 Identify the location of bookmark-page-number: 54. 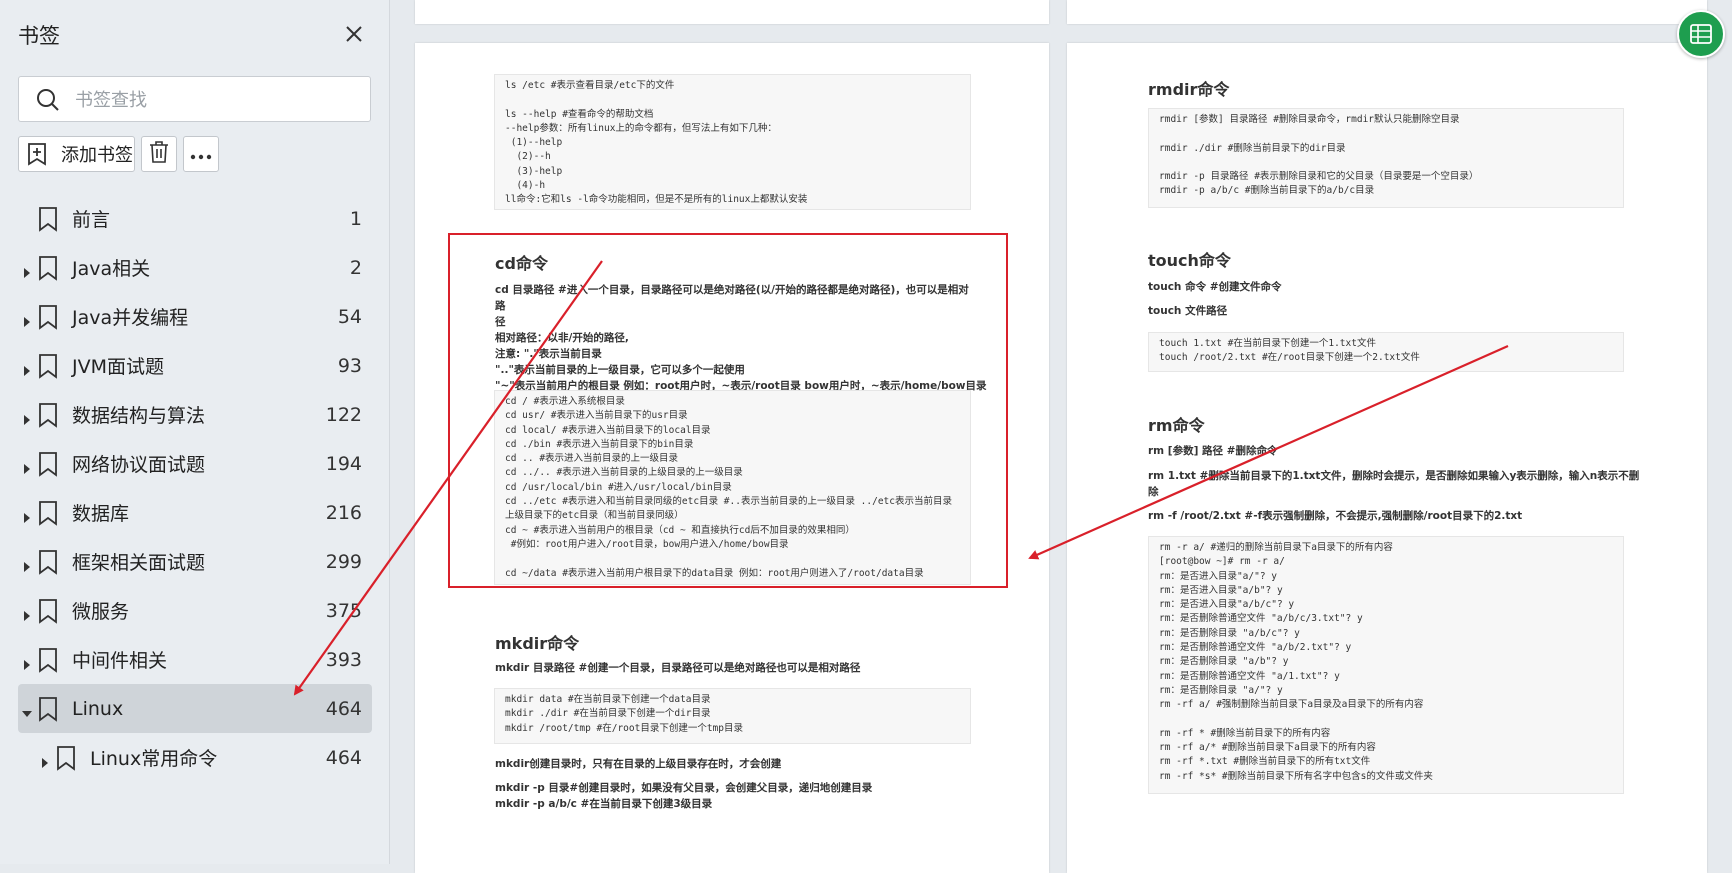
(349, 316).